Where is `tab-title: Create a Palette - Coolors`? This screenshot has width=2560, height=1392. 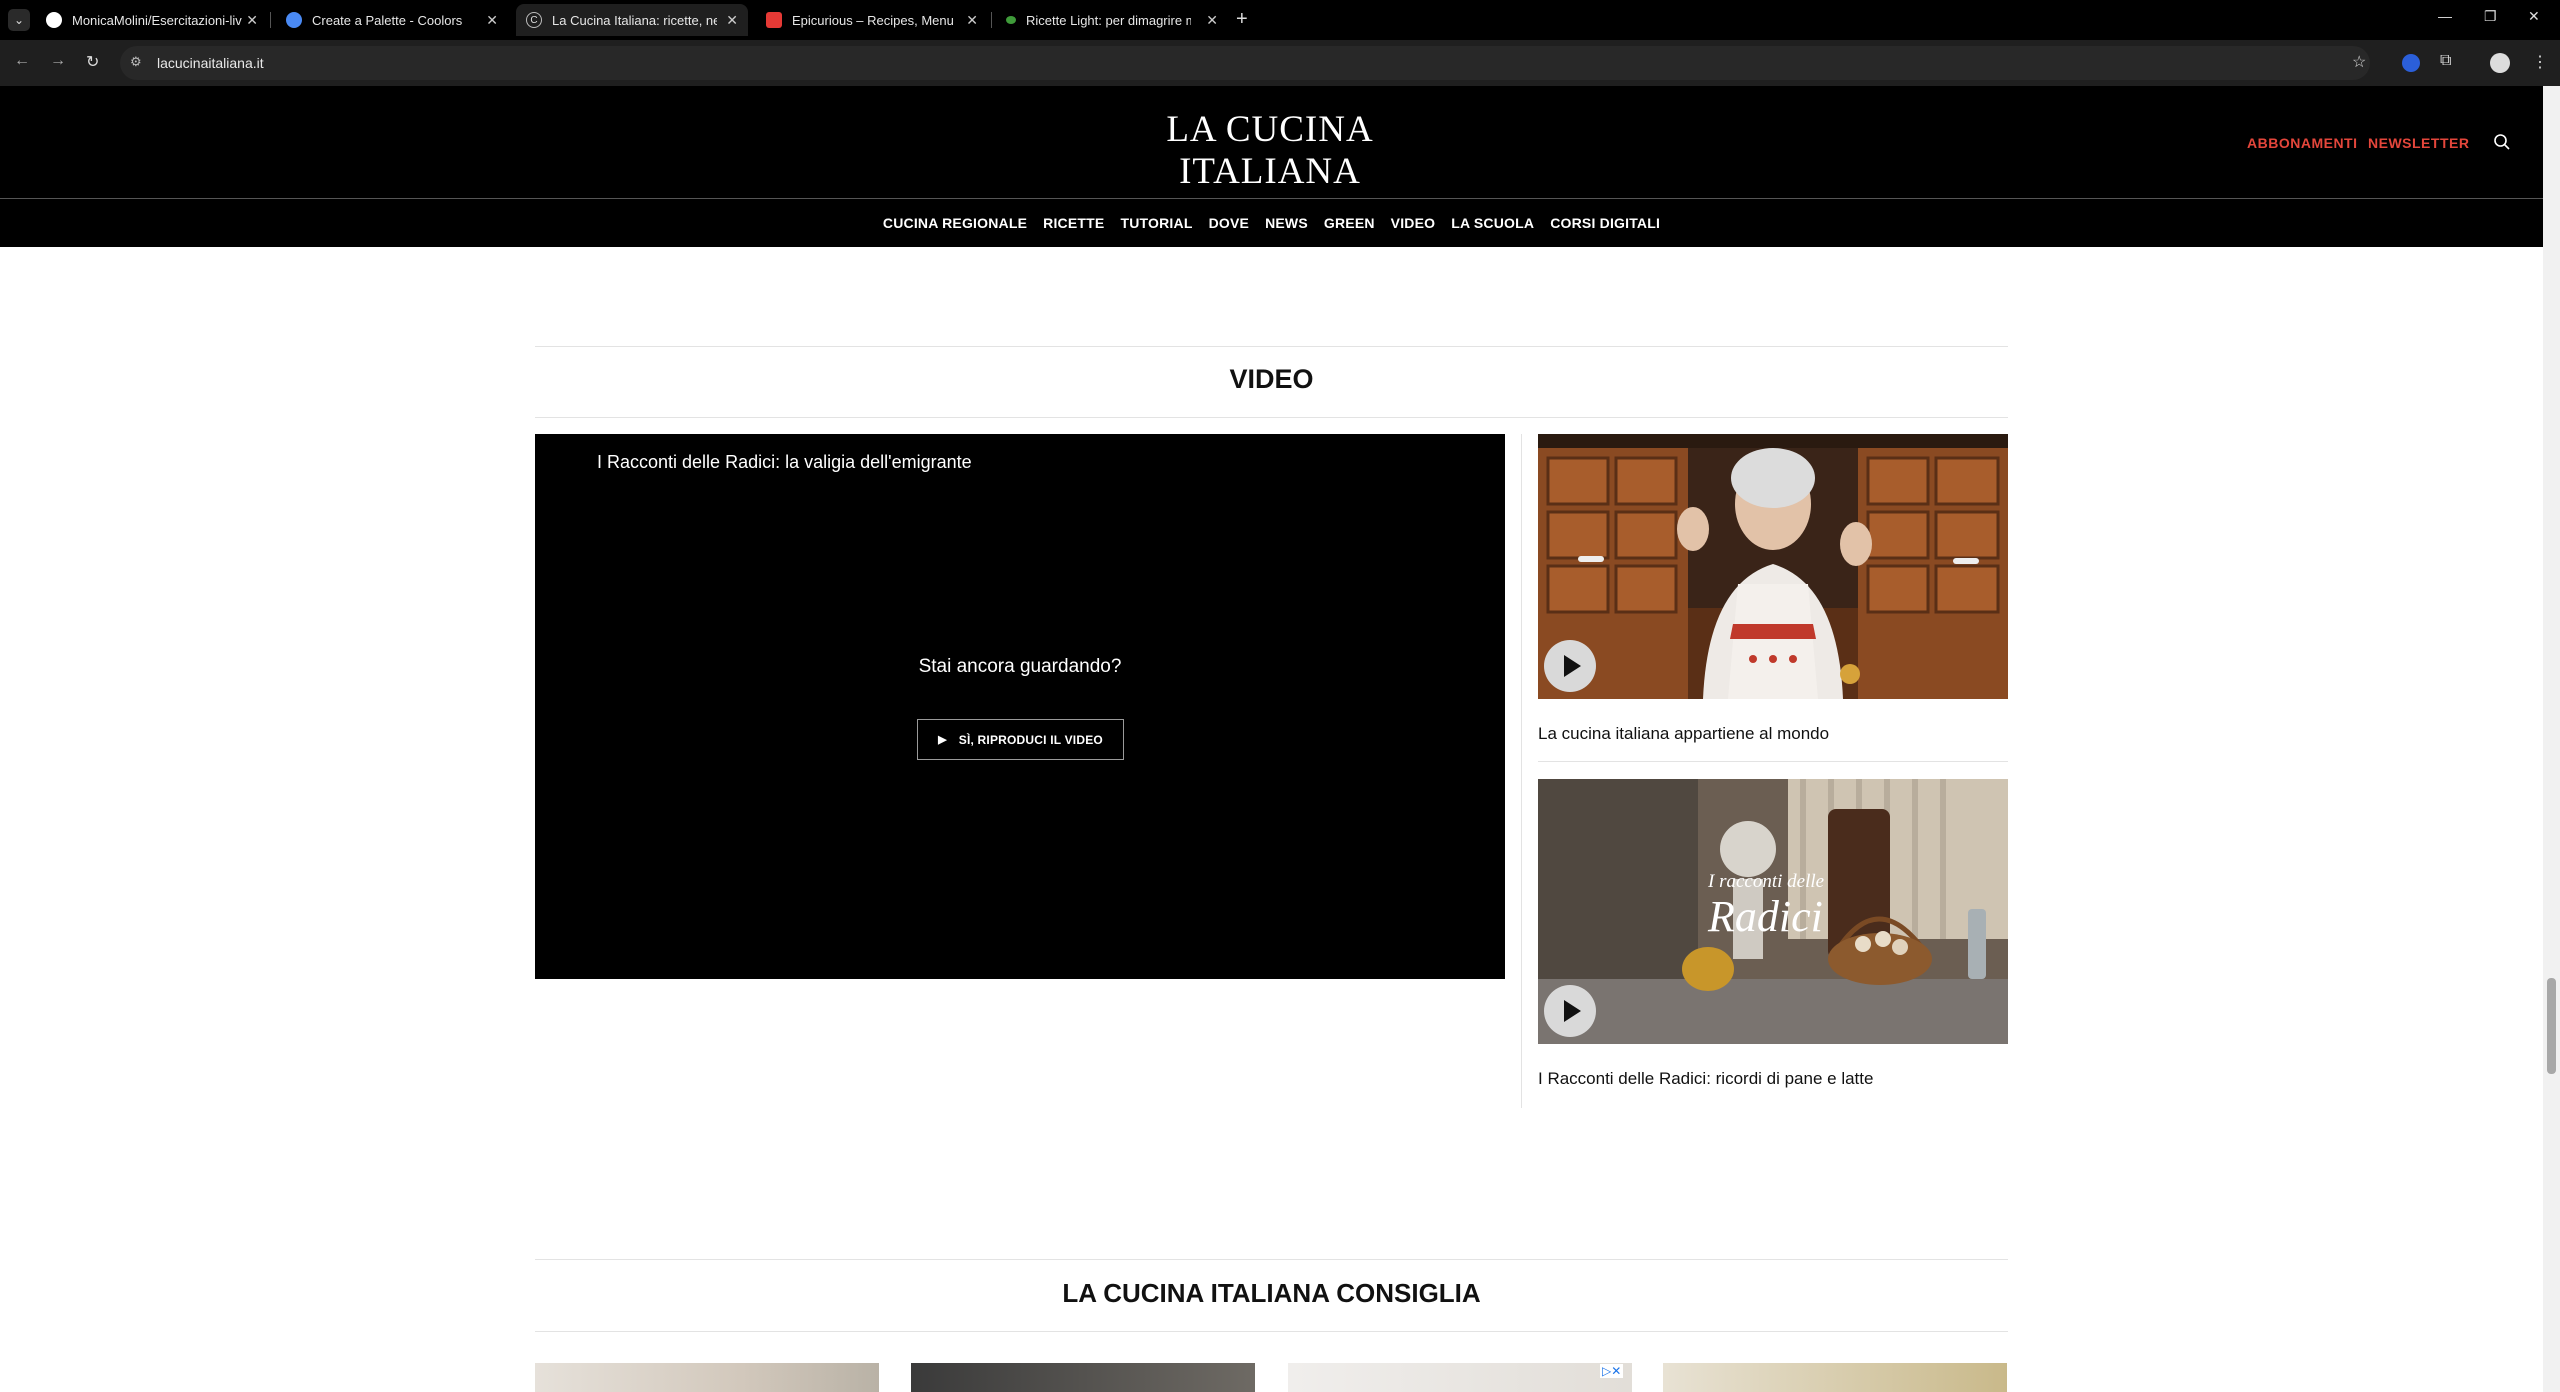
tab-title: Create a Palette - Coolors is located at coordinates (387, 20).